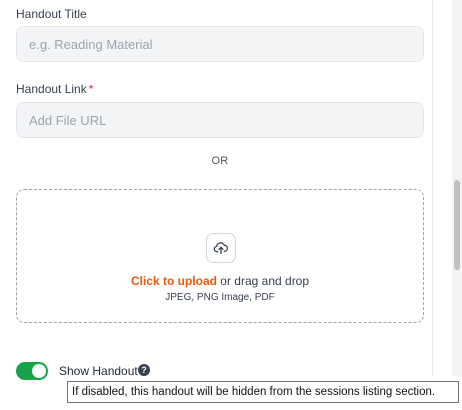 The width and height of the screenshot is (462, 410). What do you see at coordinates (263, 281) in the screenshot?
I see `drag-drop-text: or drag and drop` at bounding box center [263, 281].